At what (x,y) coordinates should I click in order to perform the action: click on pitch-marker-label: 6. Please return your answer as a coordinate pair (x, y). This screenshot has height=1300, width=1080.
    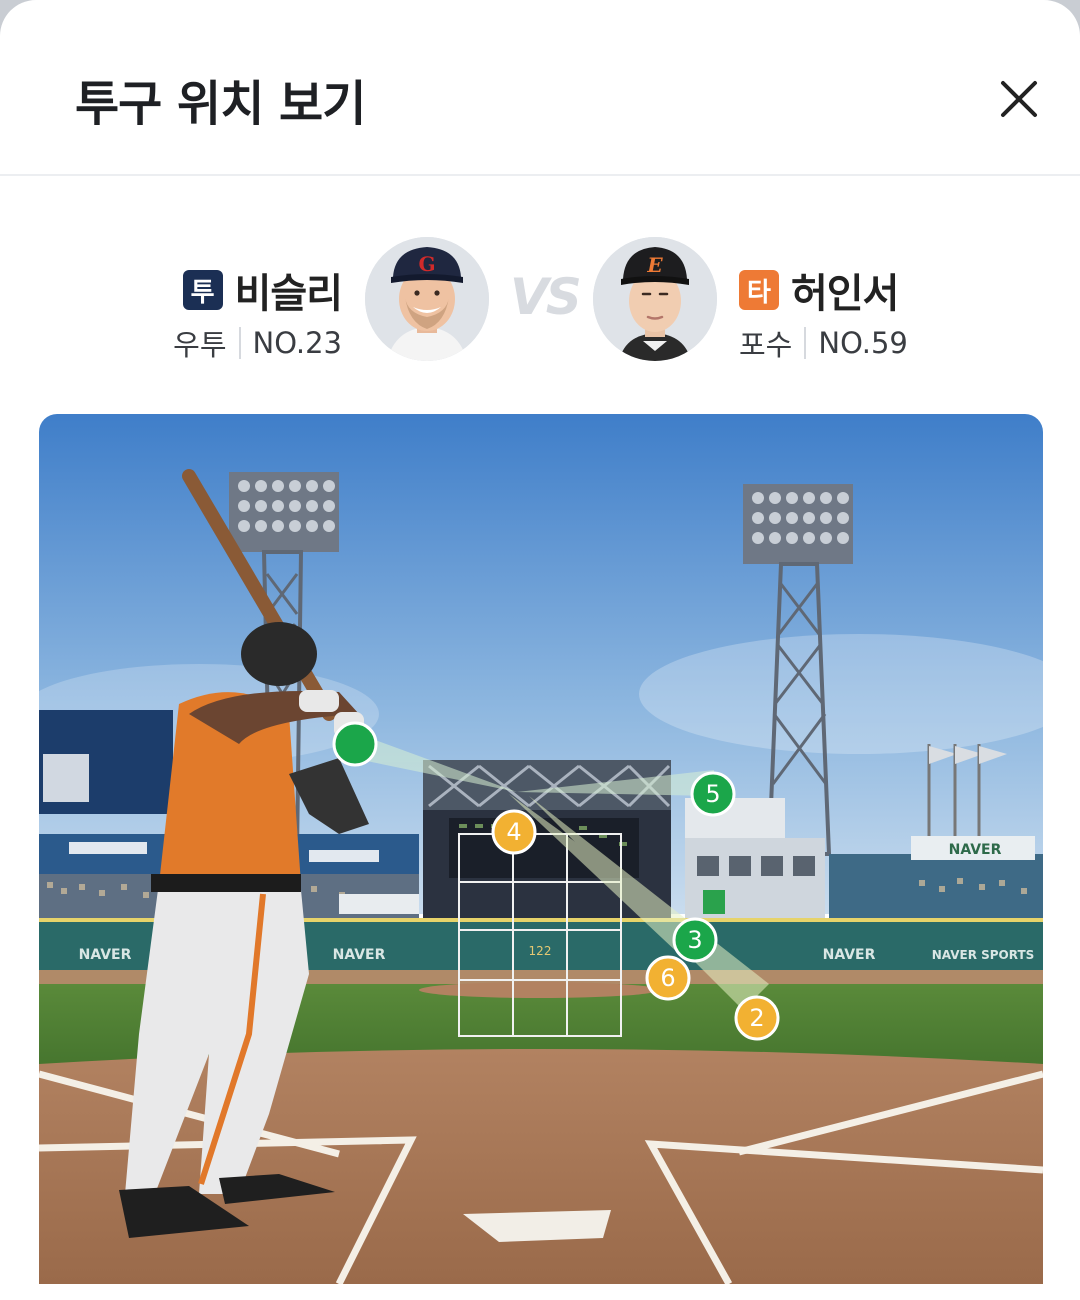
    Looking at the image, I should click on (667, 978).